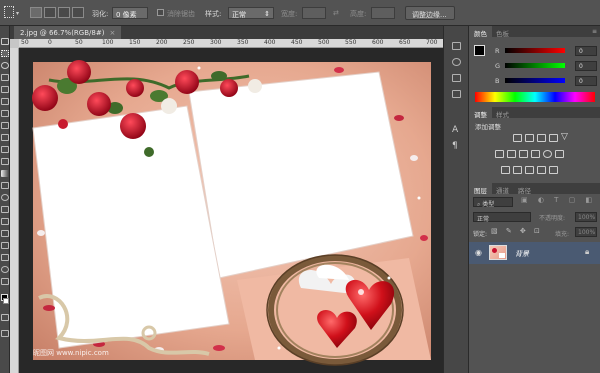 The width and height of the screenshot is (600, 373). Describe the element at coordinates (5, 89) in the screenshot. I see `crop-tool-icon` at that location.